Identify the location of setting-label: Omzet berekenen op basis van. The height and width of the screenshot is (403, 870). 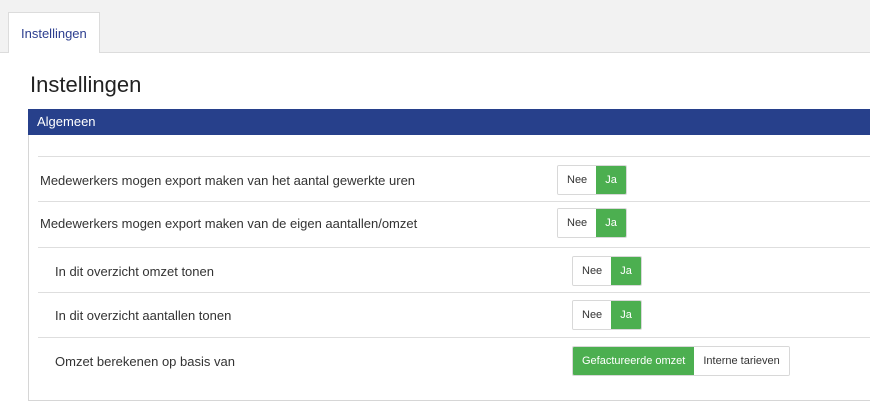
(145, 361).